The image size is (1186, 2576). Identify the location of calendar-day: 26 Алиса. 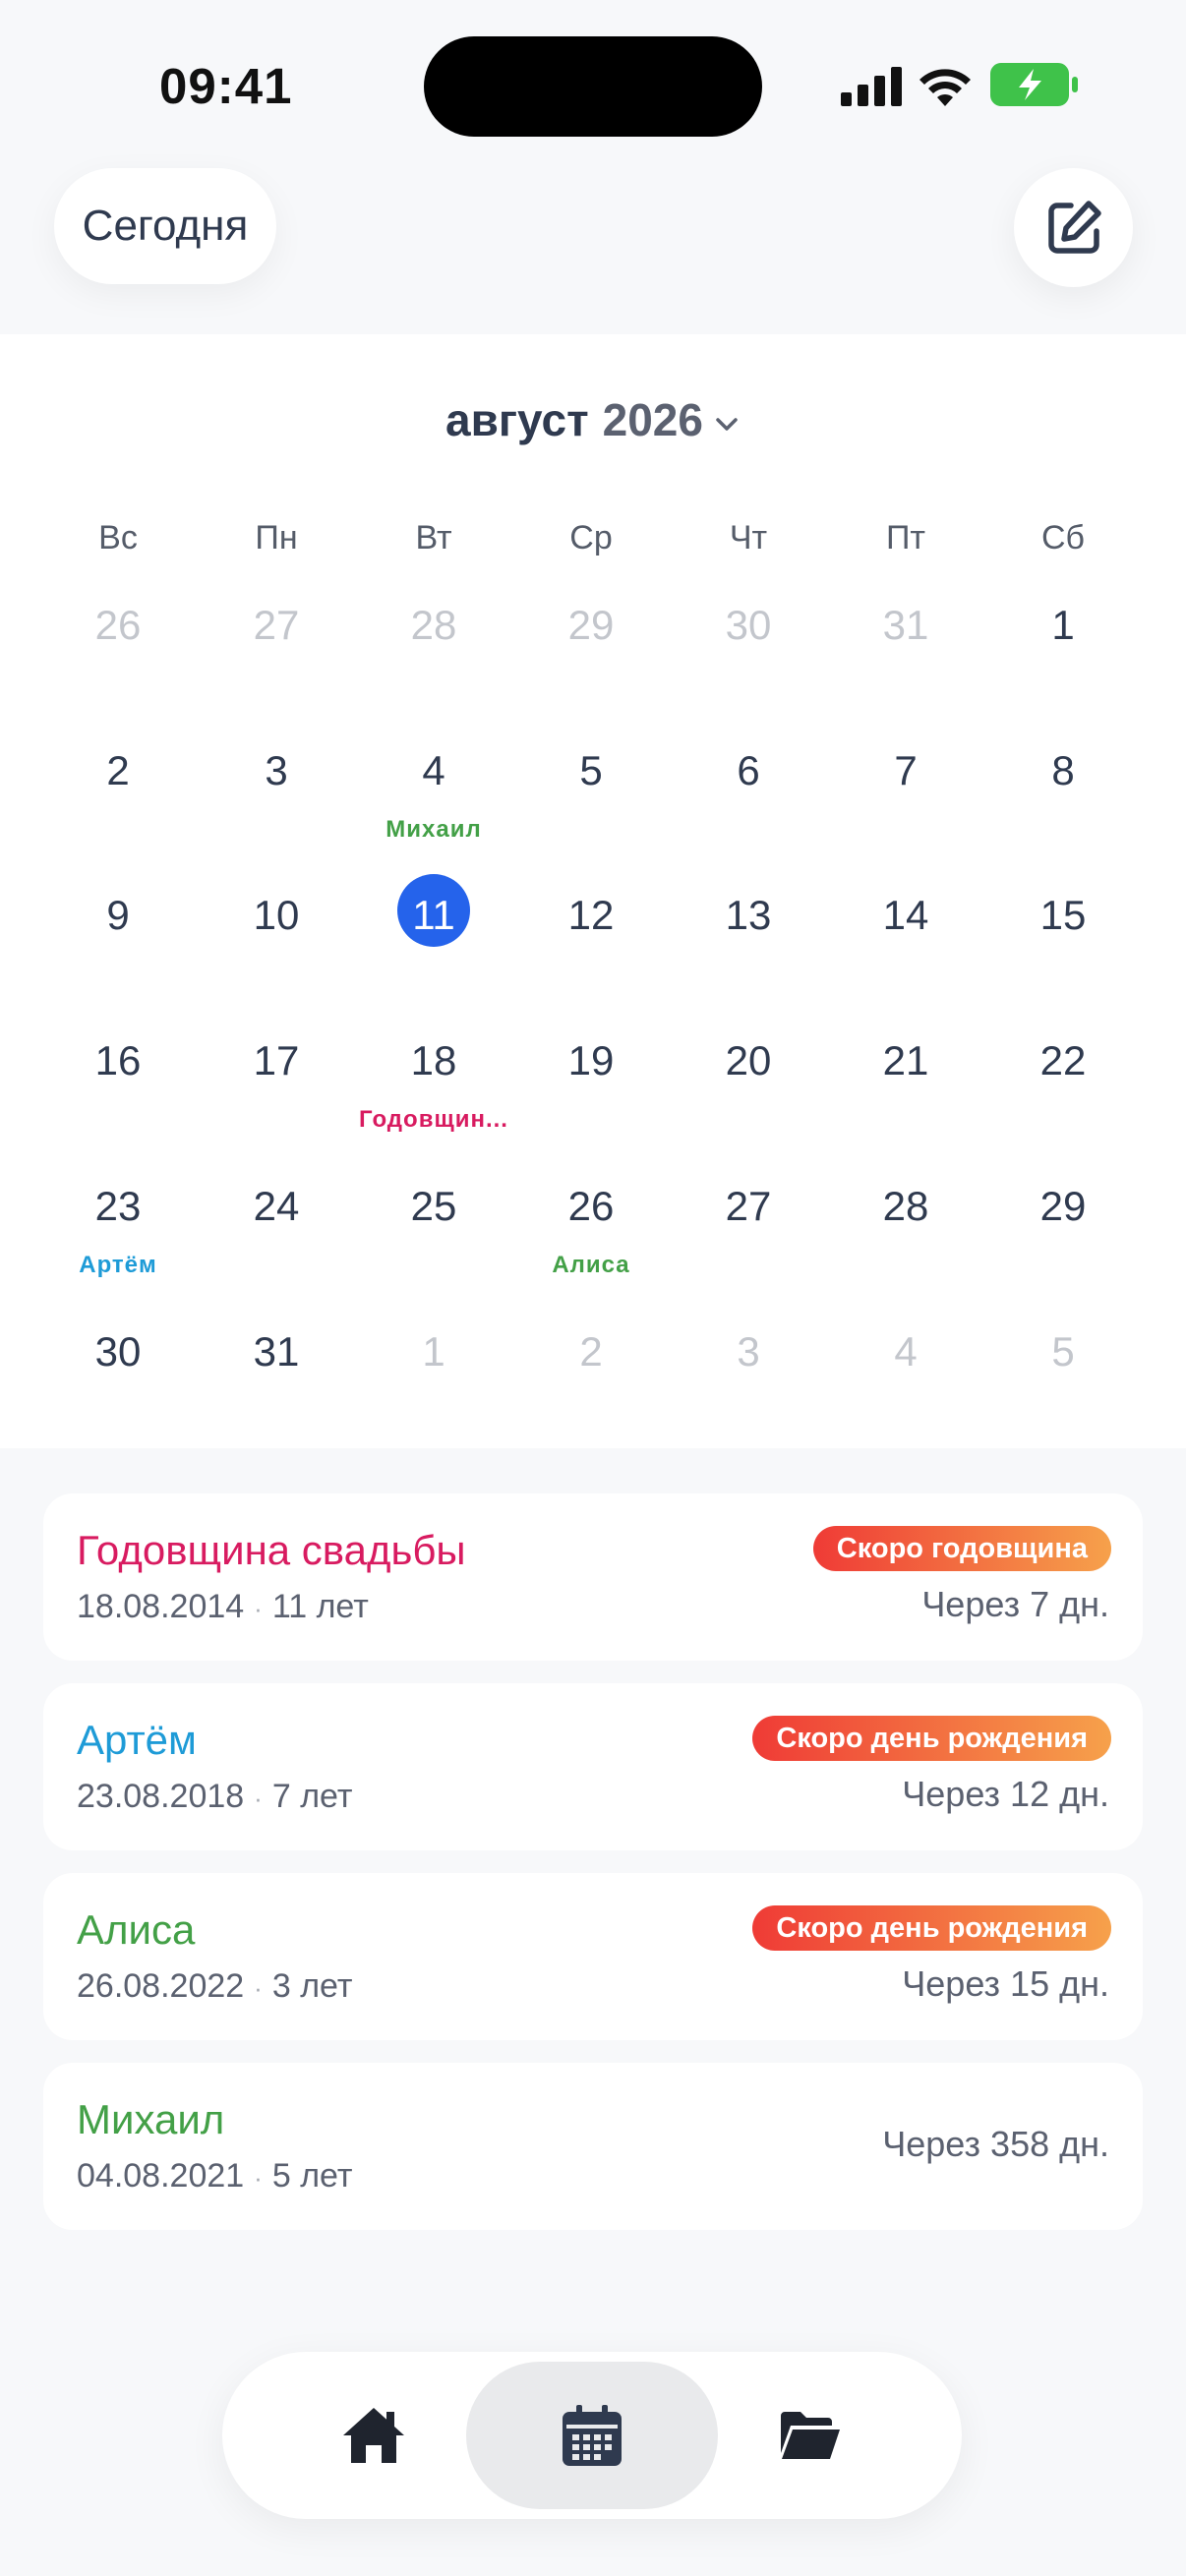
(591, 1226).